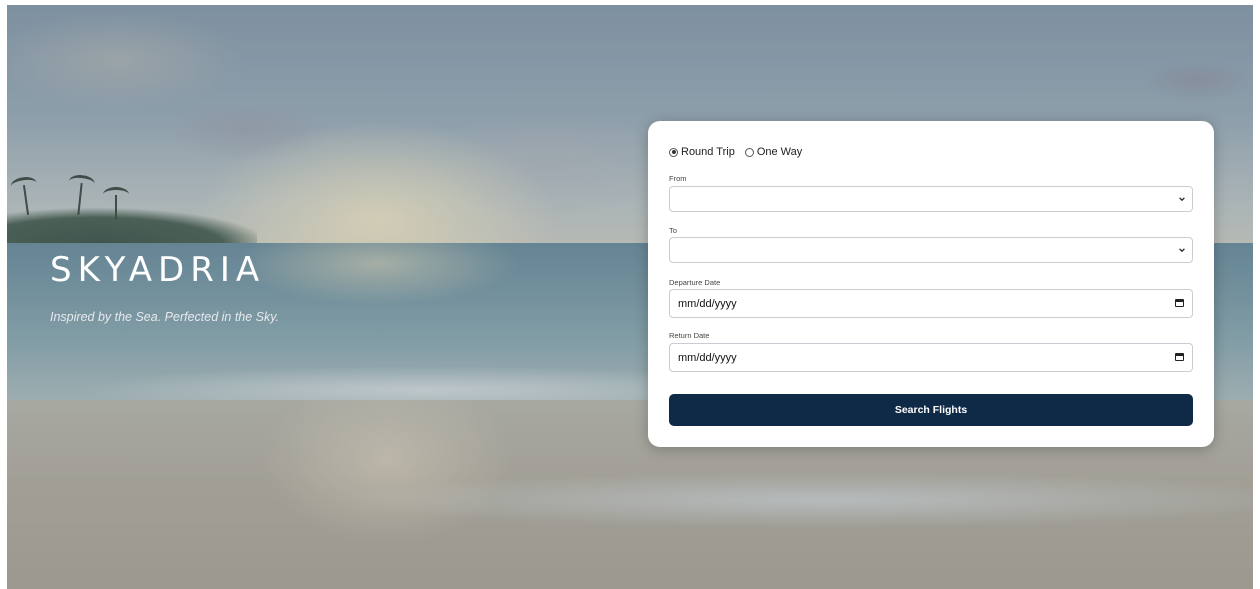 The image size is (1260, 589). Describe the element at coordinates (678, 178) in the screenshot. I see `from-label: From` at that location.